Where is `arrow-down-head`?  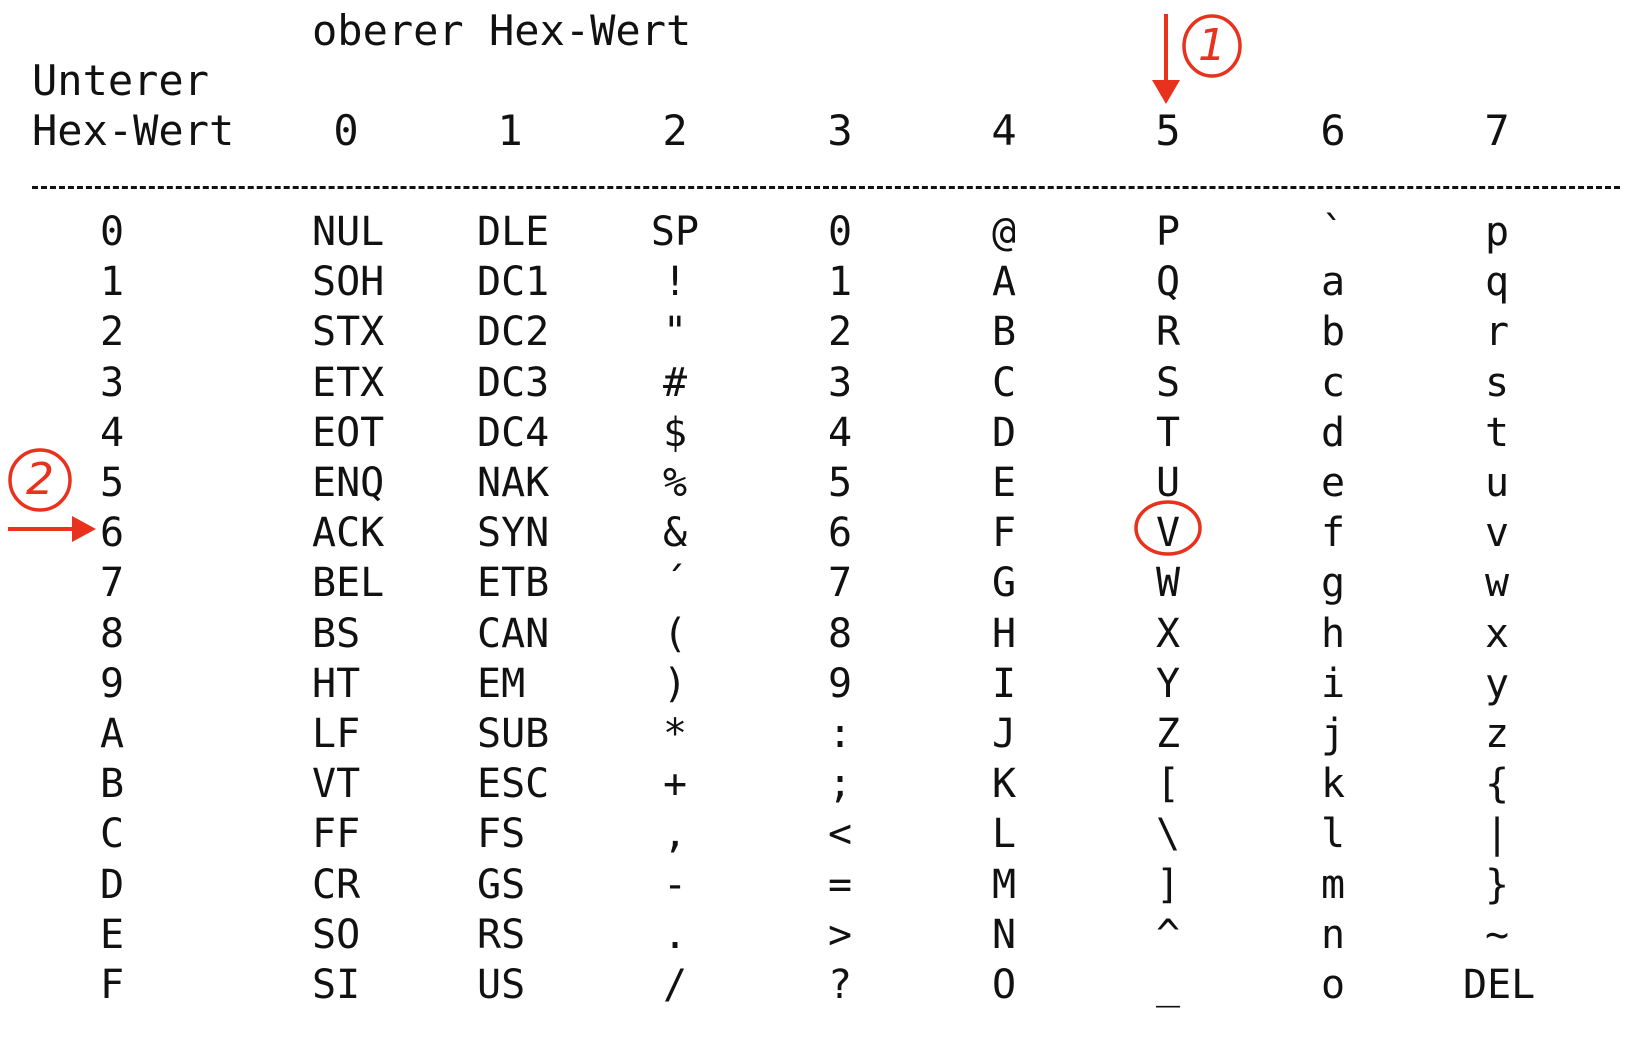 arrow-down-head is located at coordinates (1166, 92).